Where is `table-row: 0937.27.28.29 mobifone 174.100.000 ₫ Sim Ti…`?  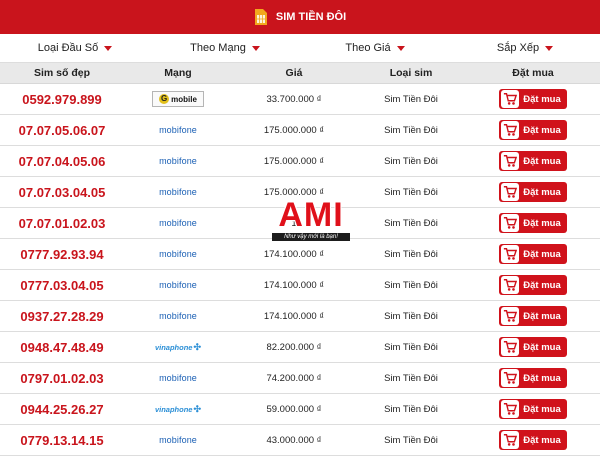
table-row: 0937.27.28.29 mobifone 174.100.000 ₫ Sim Ti… is located at coordinates (300, 316).